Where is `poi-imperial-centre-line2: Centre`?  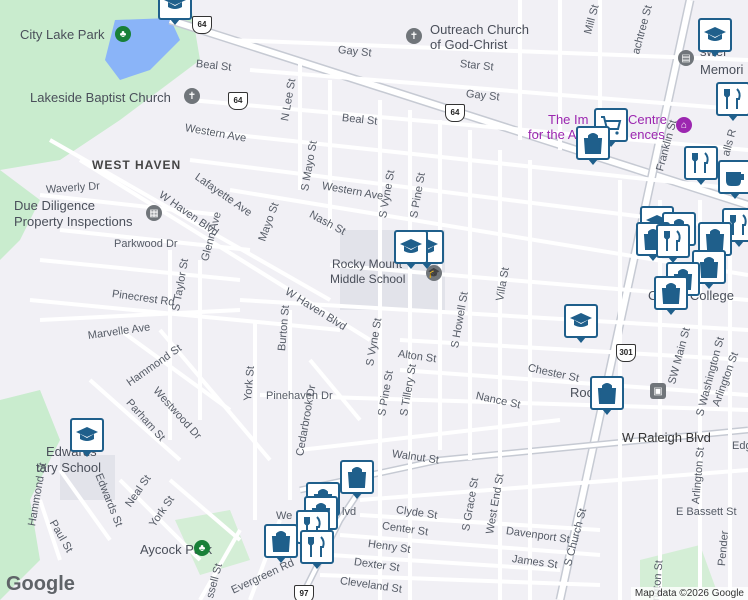
poi-imperial-centre-line2: Centre is located at coordinates (647, 119).